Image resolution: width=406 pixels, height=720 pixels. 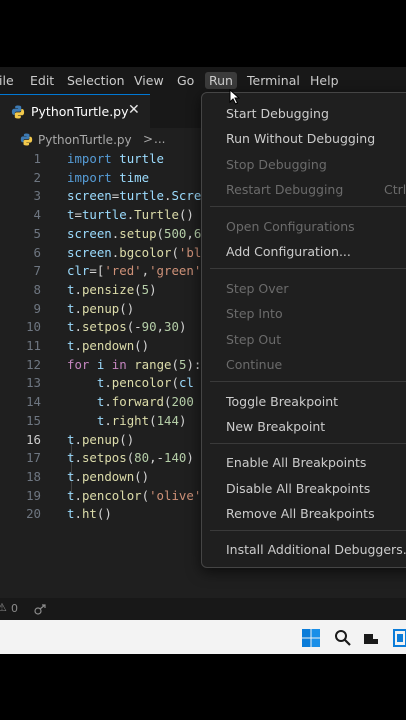 I want to click on restart-shortcut: Ctrl+, so click(x=395, y=189).